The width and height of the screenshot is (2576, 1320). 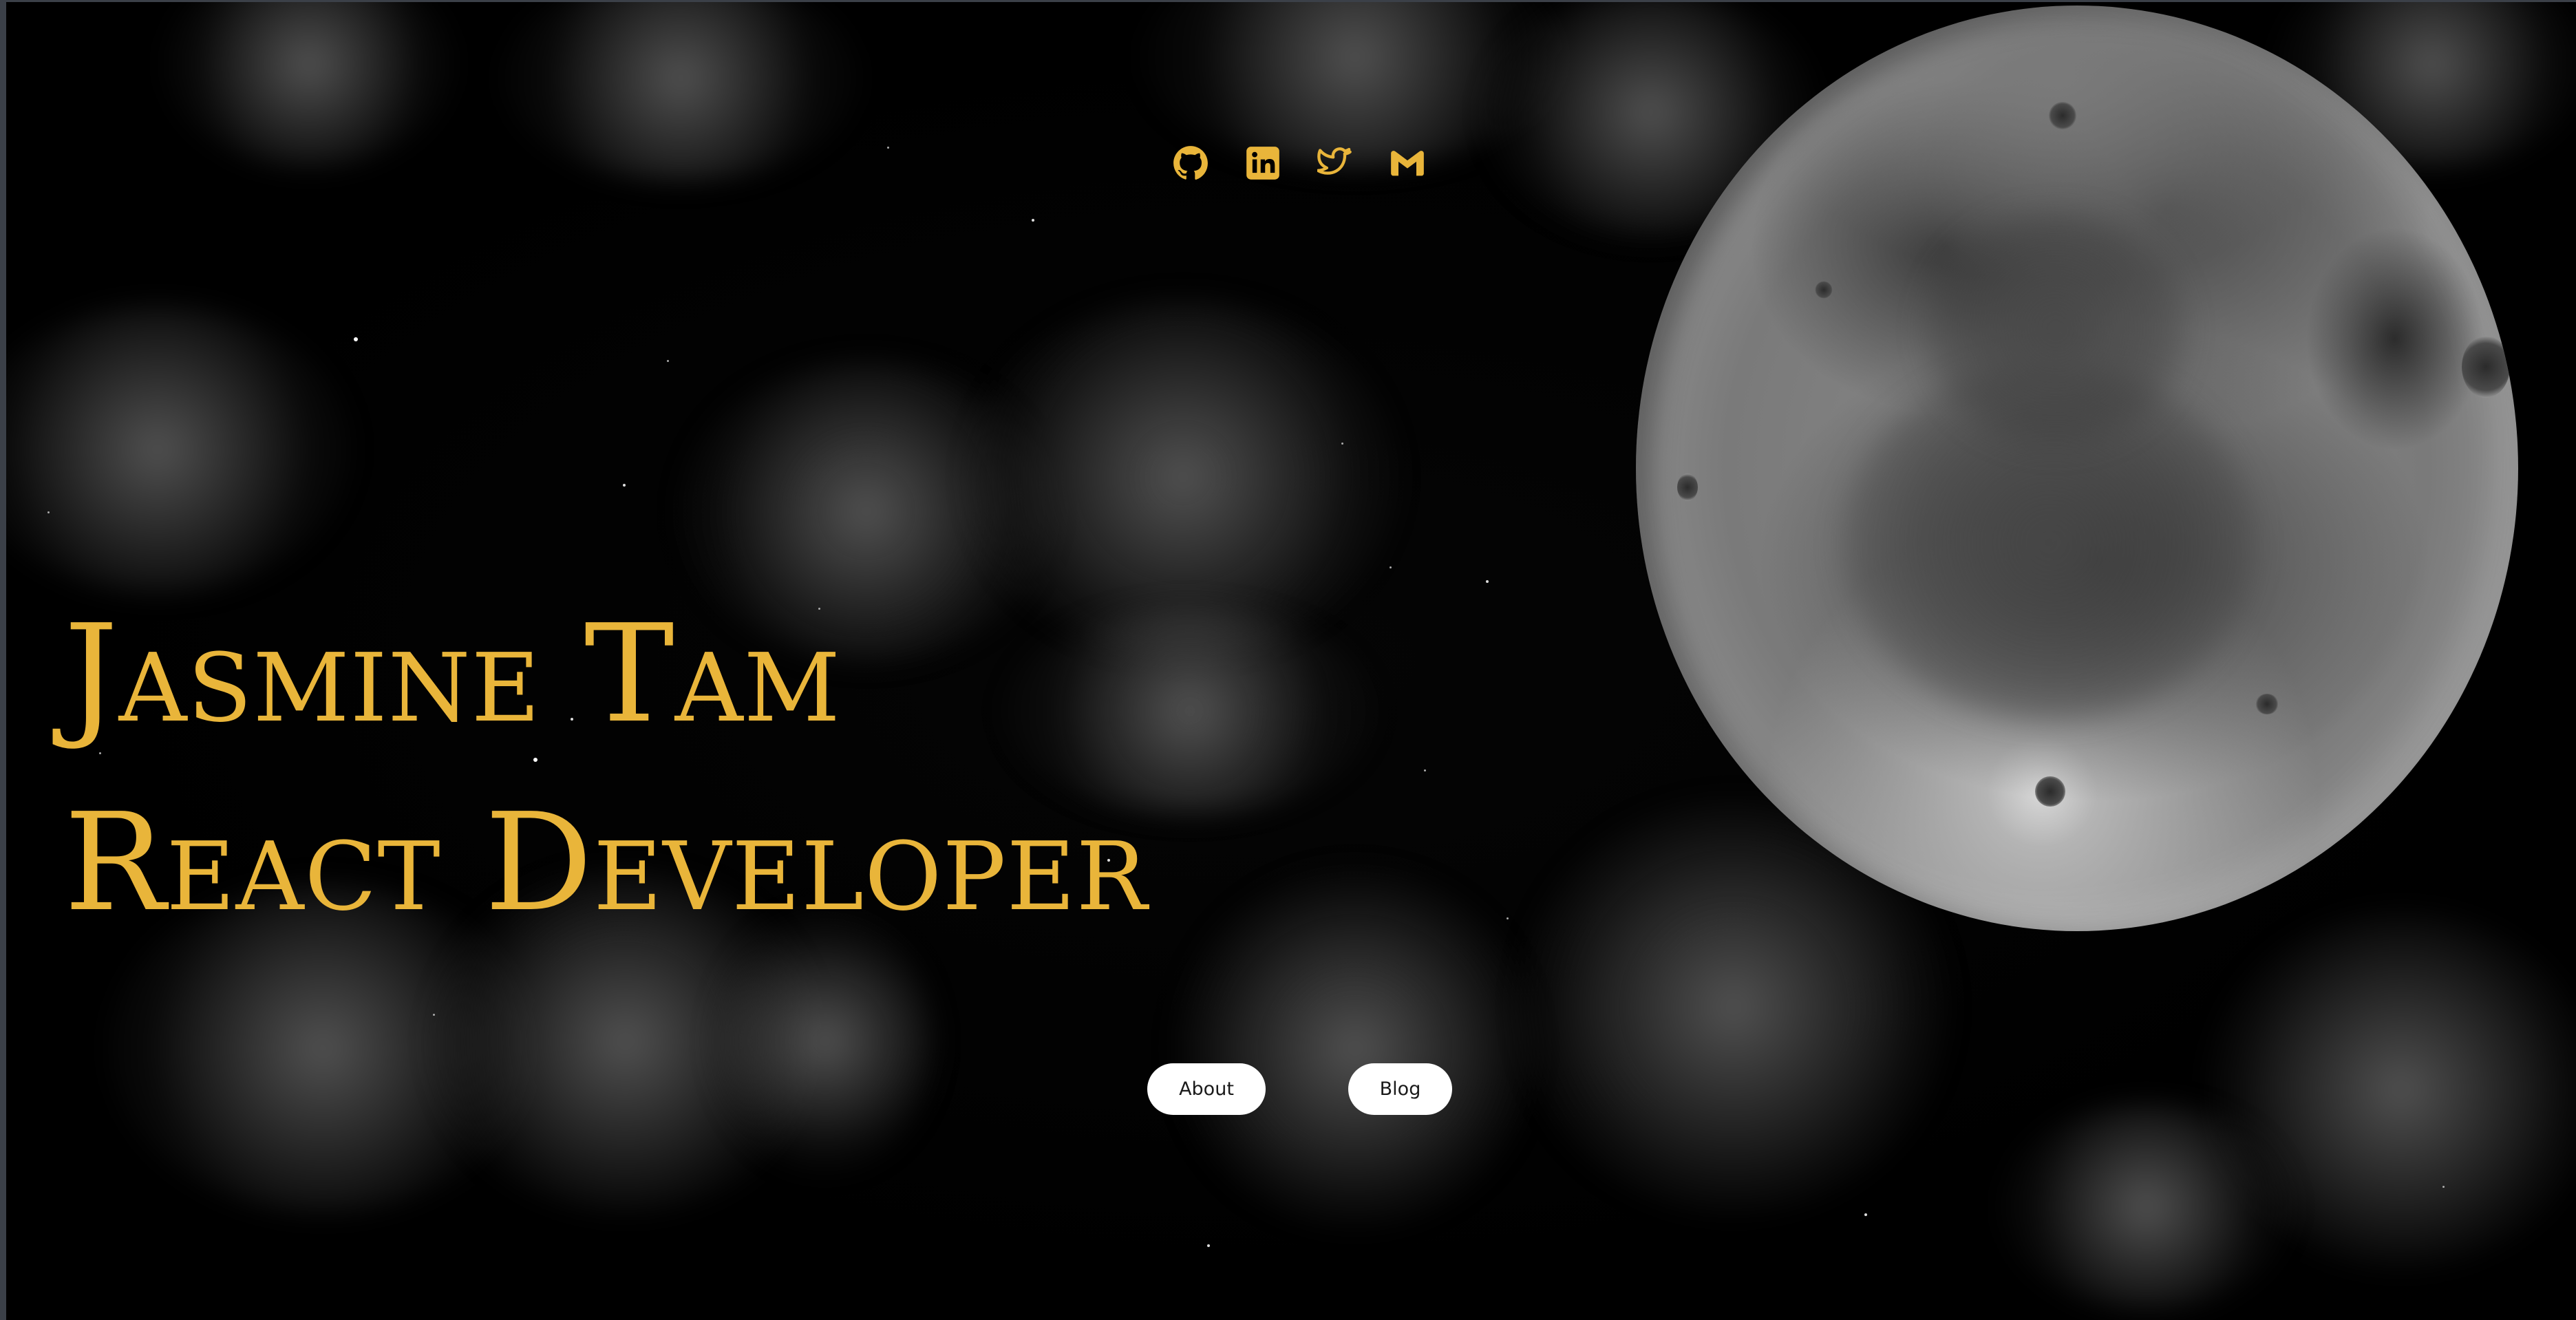 I want to click on linkedin-link, so click(x=1263, y=163).